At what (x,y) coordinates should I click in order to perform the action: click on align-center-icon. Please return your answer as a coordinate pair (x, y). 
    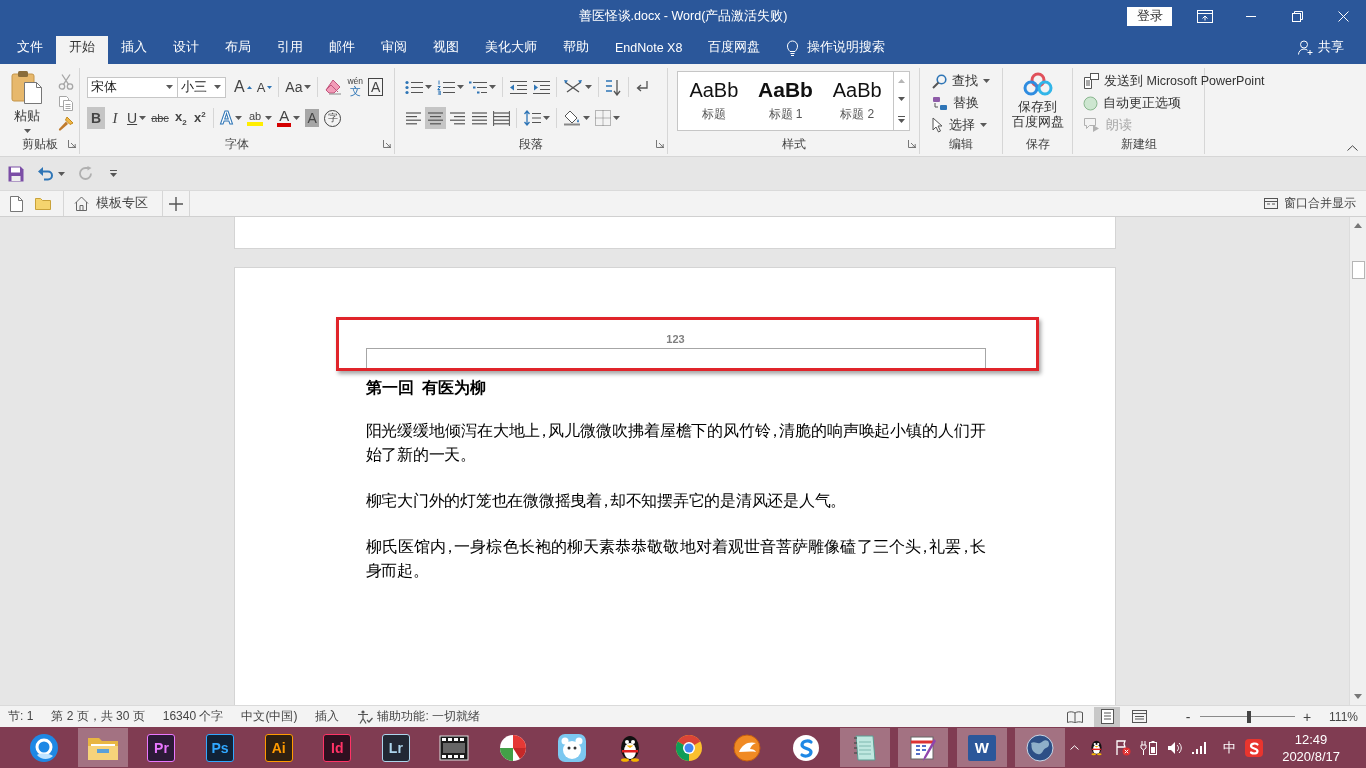
    Looking at the image, I should click on (435, 118).